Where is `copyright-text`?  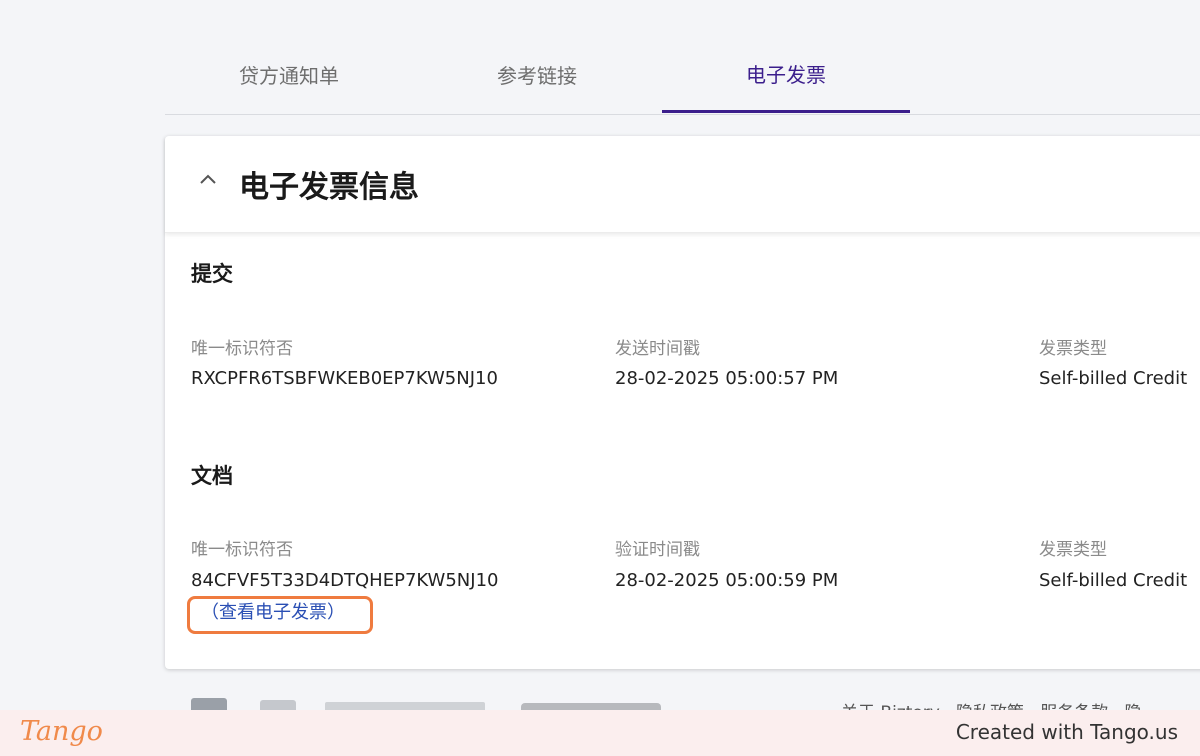 copyright-text is located at coordinates (405, 706).